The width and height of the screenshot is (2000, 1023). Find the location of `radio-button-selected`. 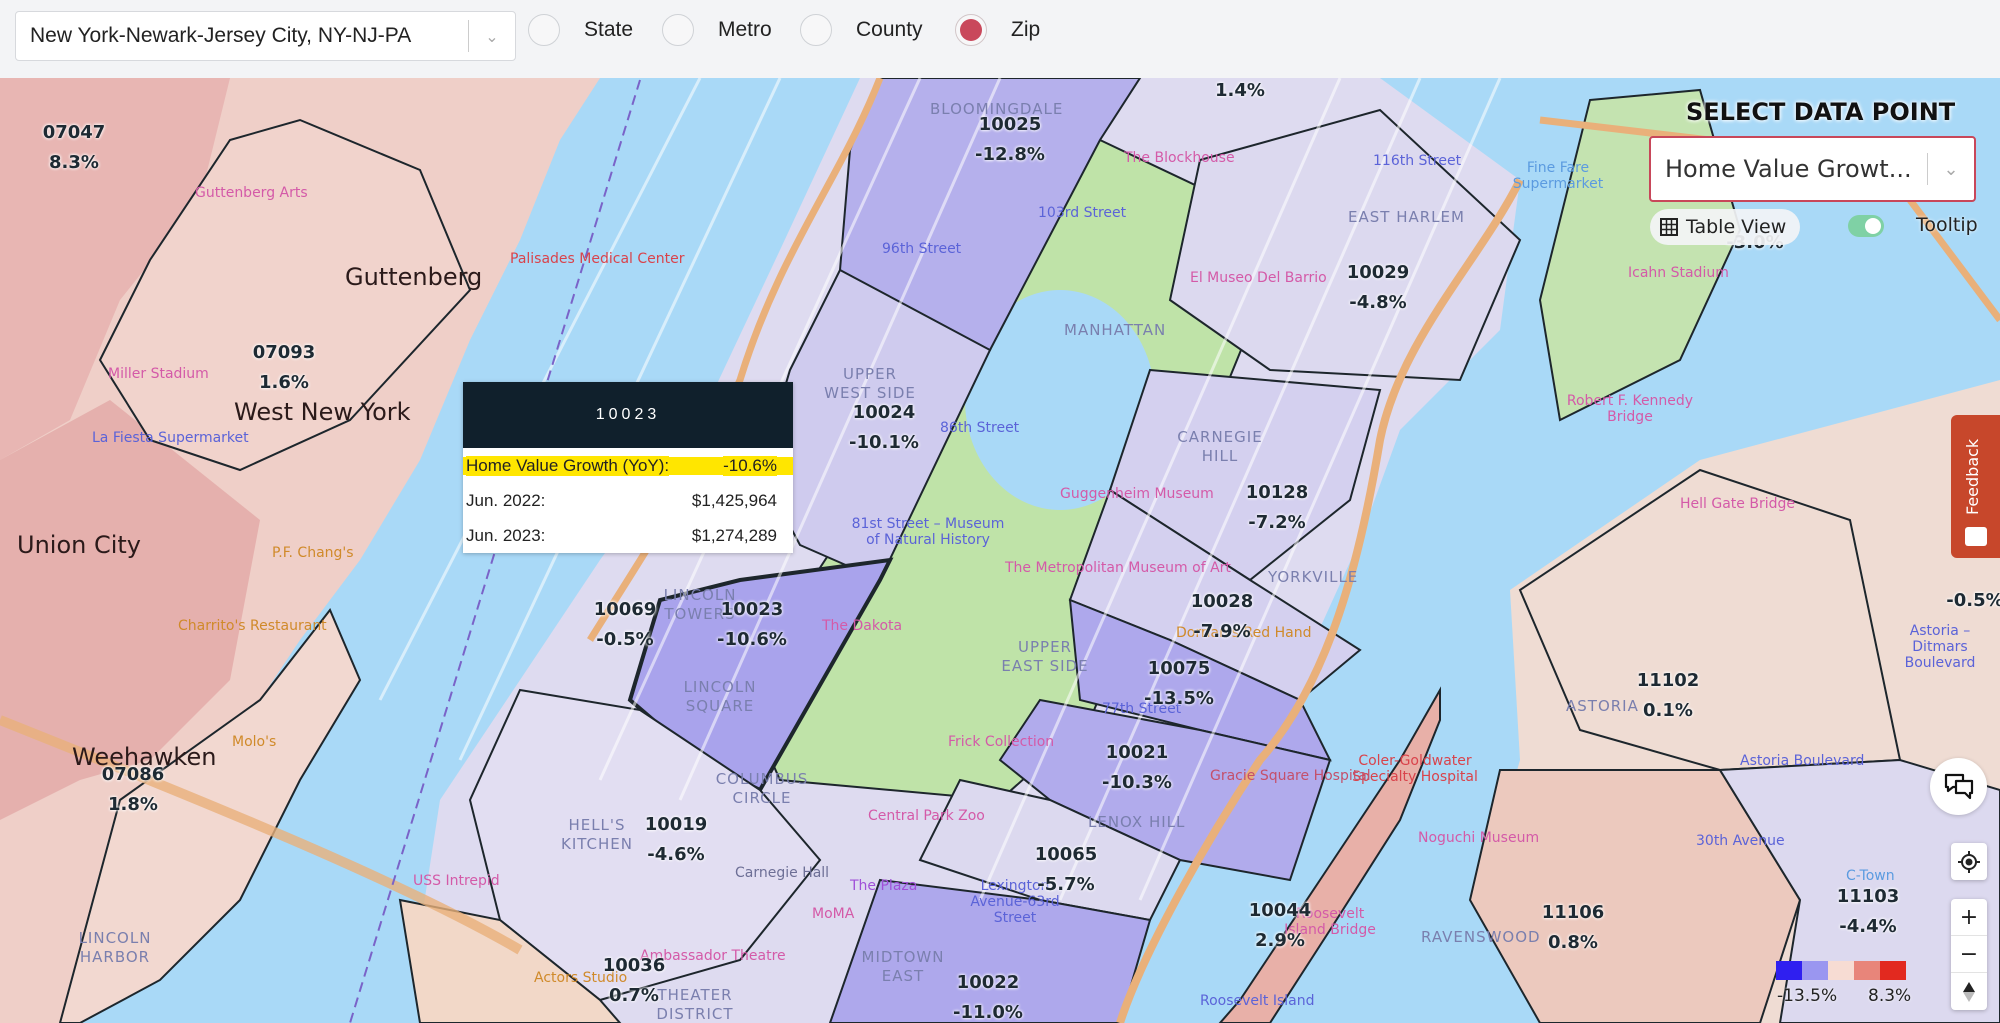

radio-button-selected is located at coordinates (971, 30).